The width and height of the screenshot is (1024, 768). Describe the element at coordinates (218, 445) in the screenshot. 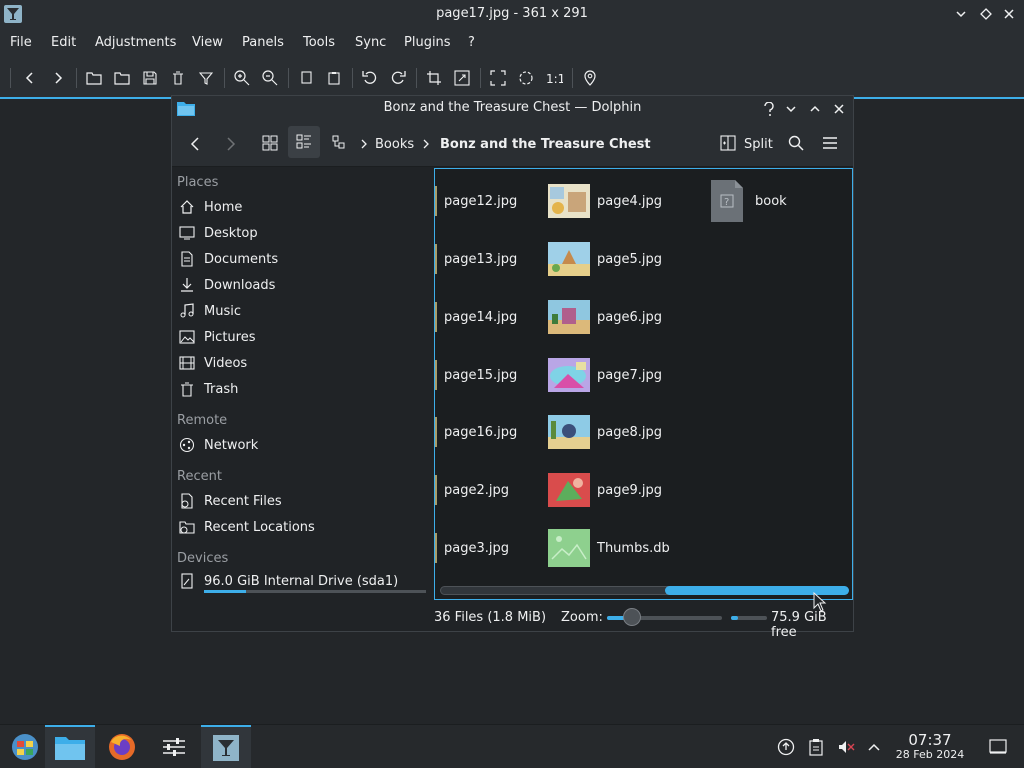

I see `places-item-network: Network` at that location.